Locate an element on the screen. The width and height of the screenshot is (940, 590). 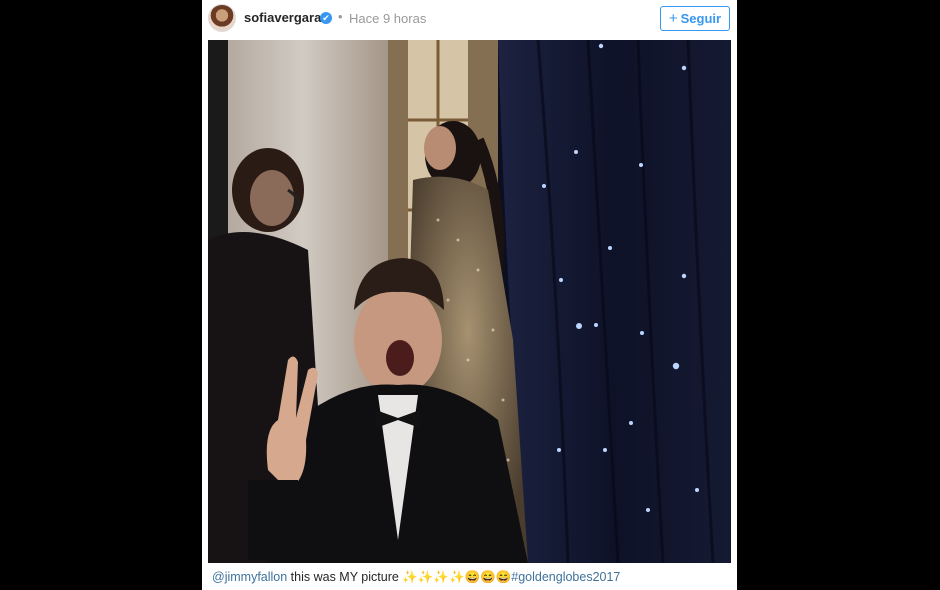
post-header: sofiavergara ✔ • Hace 9 horas + Seguir is located at coordinates (469, 20).